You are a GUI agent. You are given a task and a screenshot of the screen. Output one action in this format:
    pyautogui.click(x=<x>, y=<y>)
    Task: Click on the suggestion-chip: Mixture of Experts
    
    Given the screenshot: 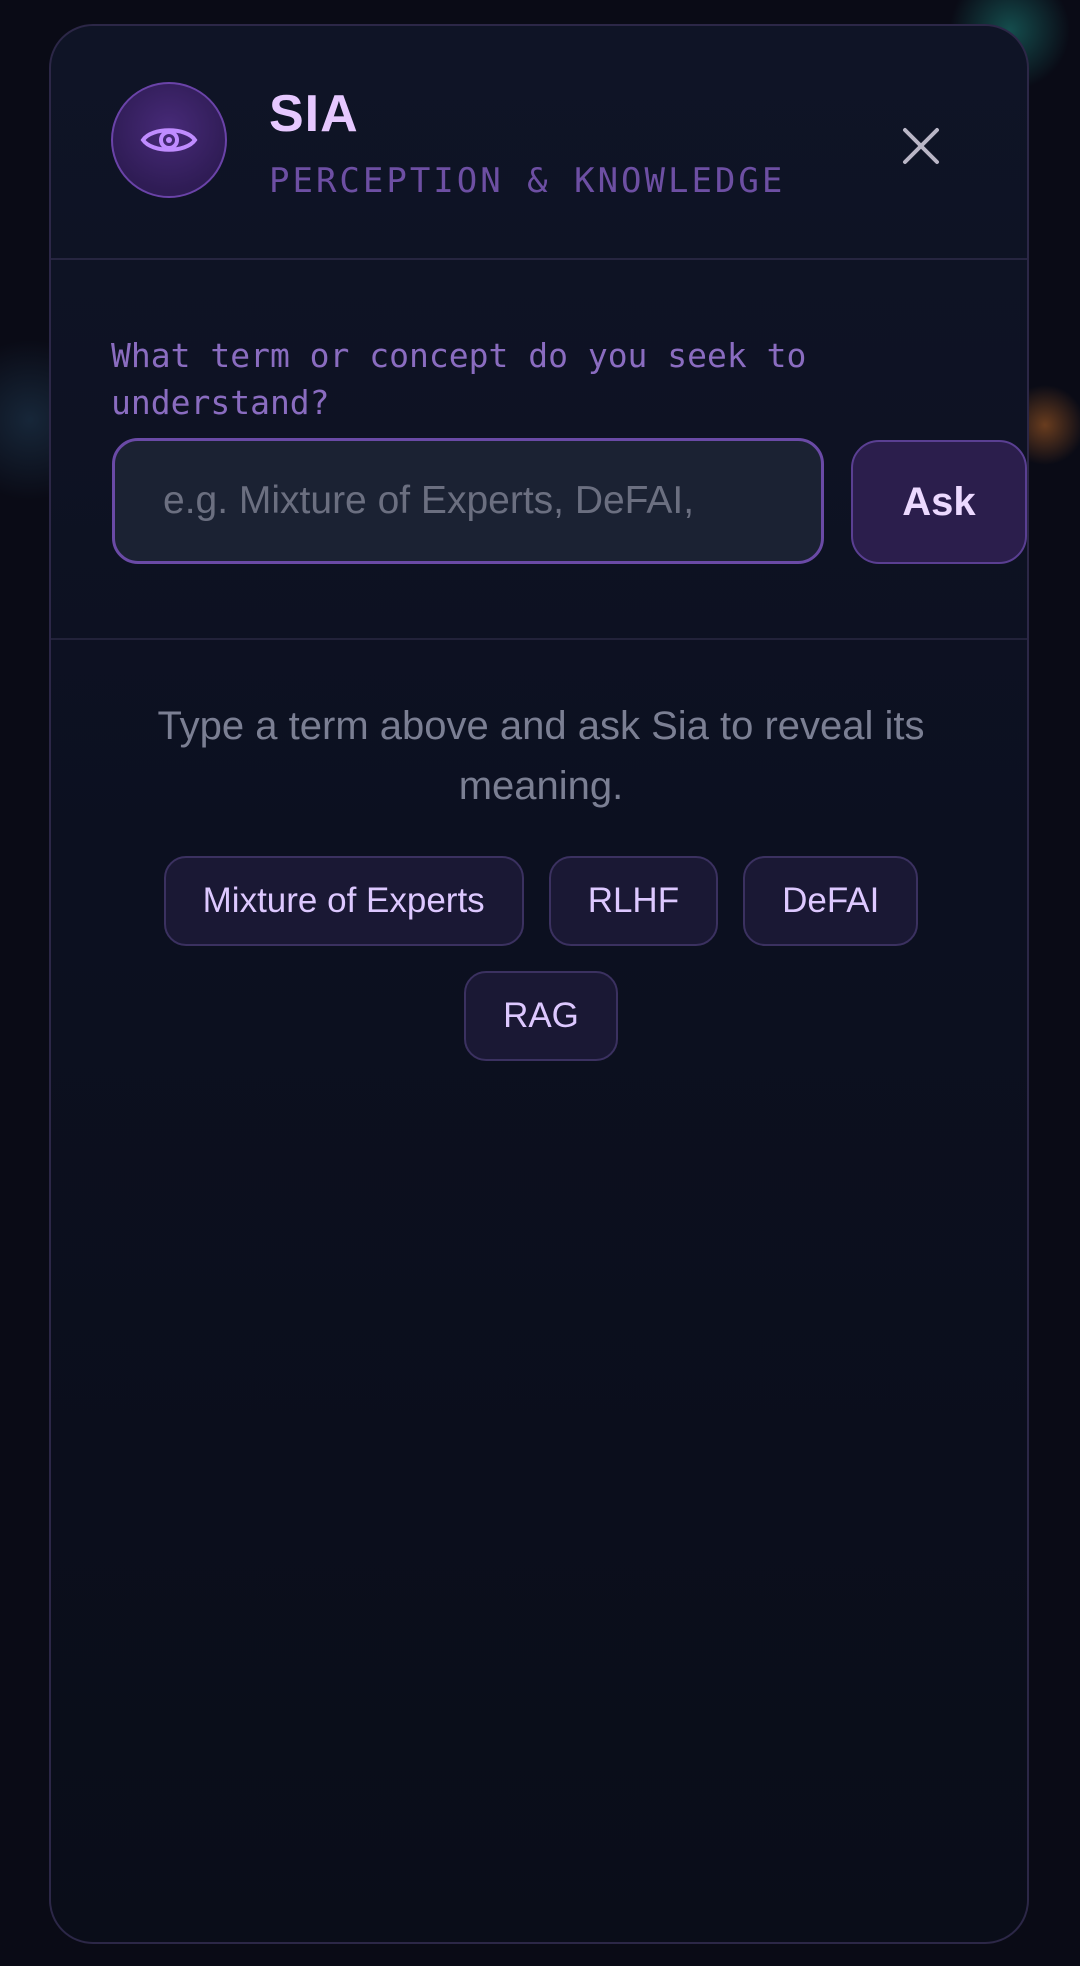 What is the action you would take?
    pyautogui.click(x=343, y=901)
    